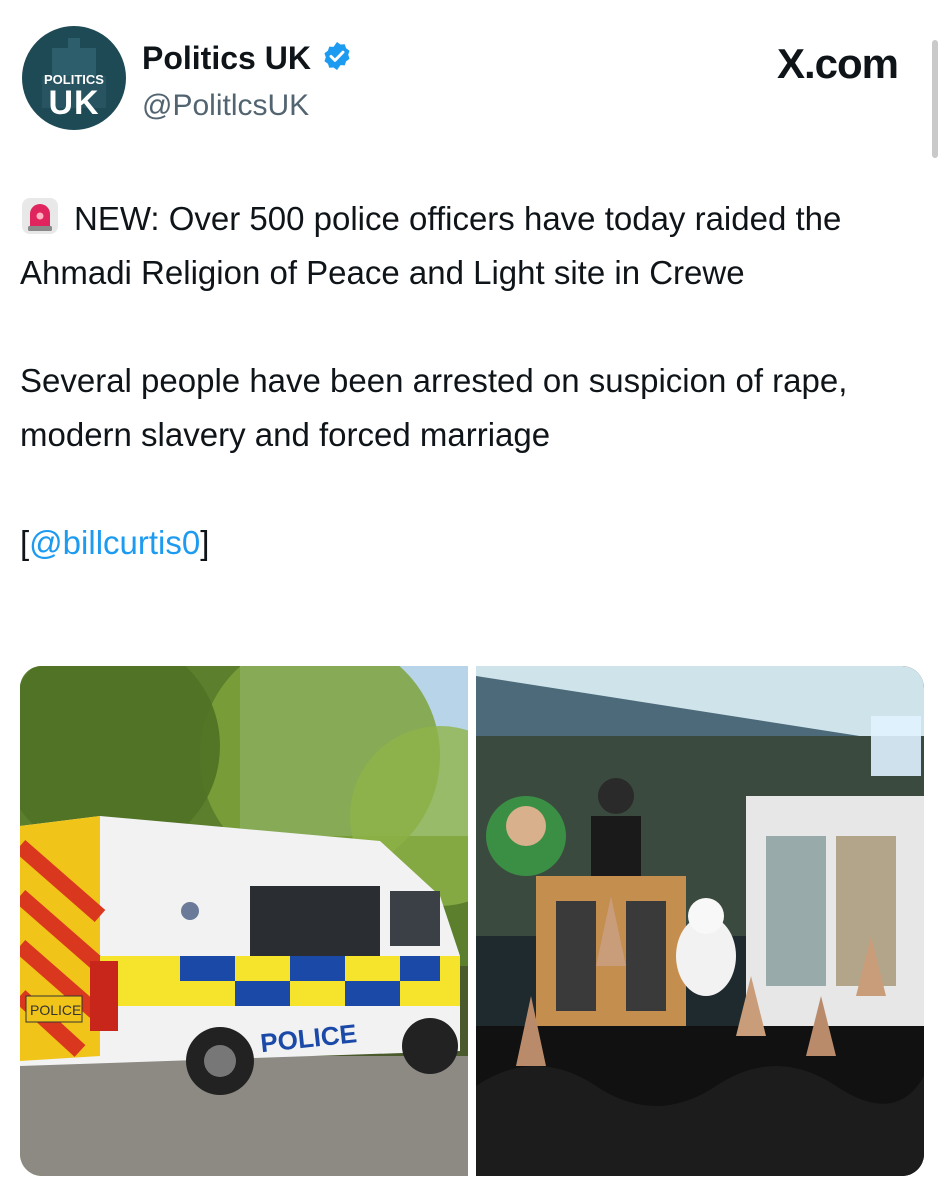 The height and width of the screenshot is (1200, 944). Describe the element at coordinates (74, 78) in the screenshot. I see `avatar: POLITICS UK` at that location.